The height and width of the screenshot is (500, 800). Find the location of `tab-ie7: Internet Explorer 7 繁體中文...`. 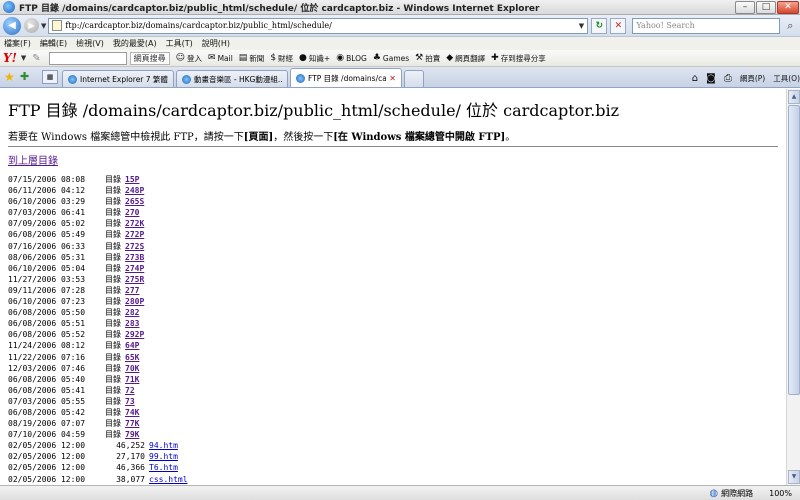

tab-ie7: Internet Explorer 7 繁體中文... is located at coordinates (118, 78).